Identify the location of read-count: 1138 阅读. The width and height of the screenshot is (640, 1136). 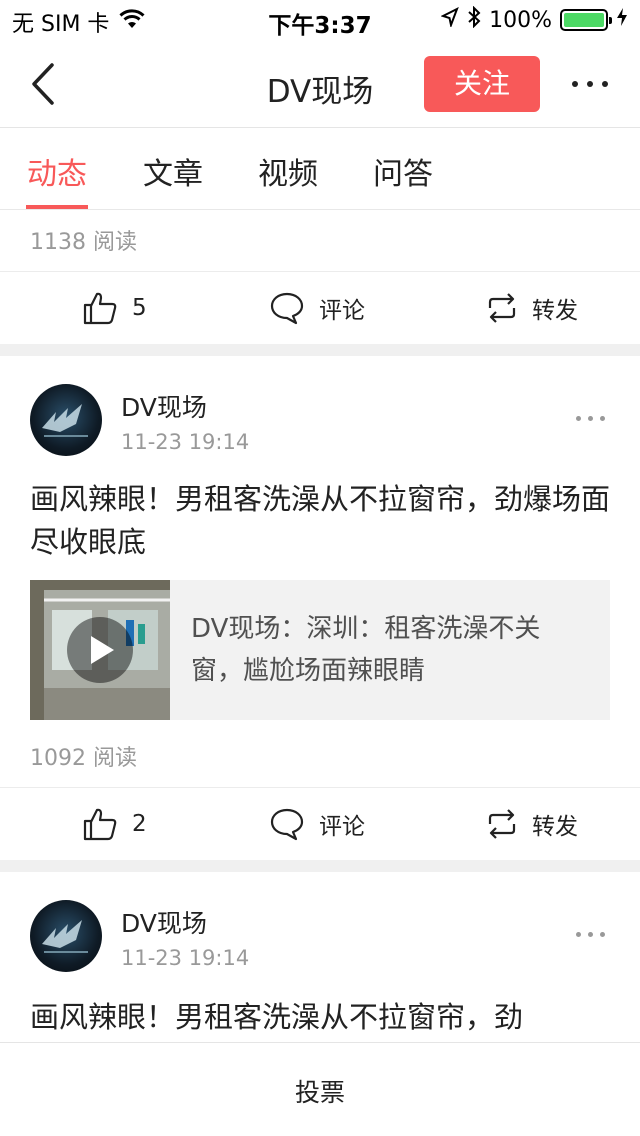
(83, 242).